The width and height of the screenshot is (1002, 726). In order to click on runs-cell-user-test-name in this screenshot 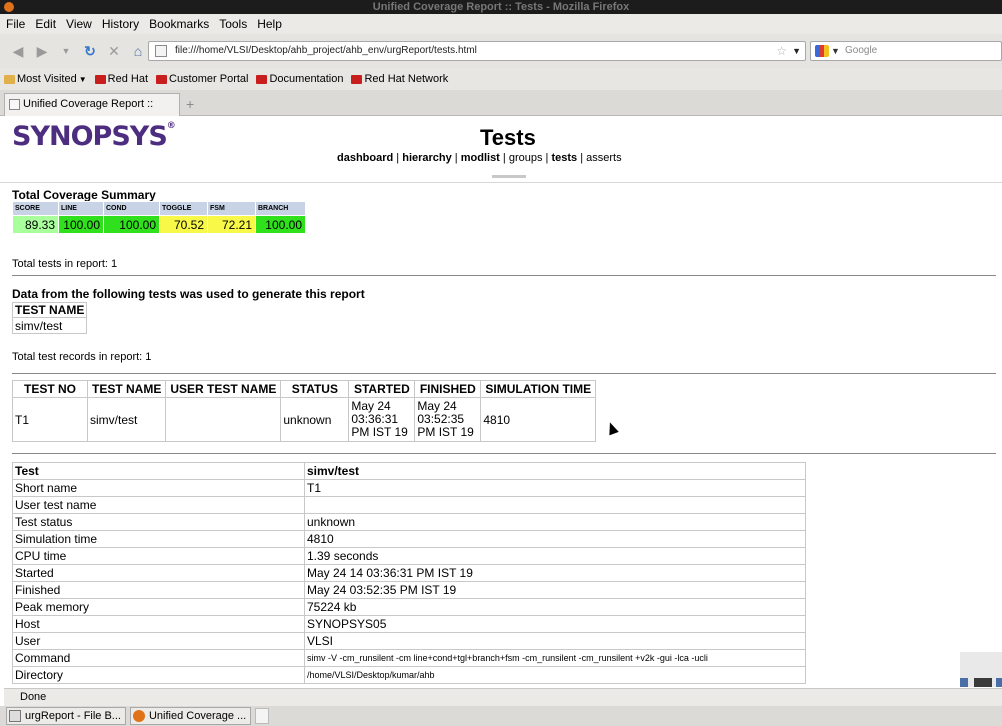, I will do `click(223, 419)`.